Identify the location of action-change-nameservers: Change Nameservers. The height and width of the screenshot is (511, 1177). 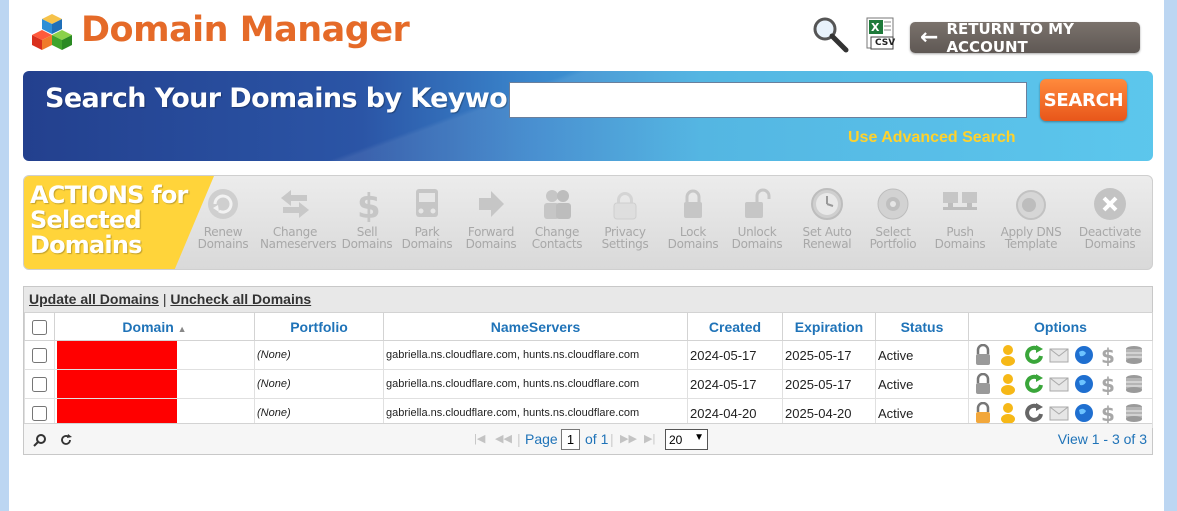
(298, 218).